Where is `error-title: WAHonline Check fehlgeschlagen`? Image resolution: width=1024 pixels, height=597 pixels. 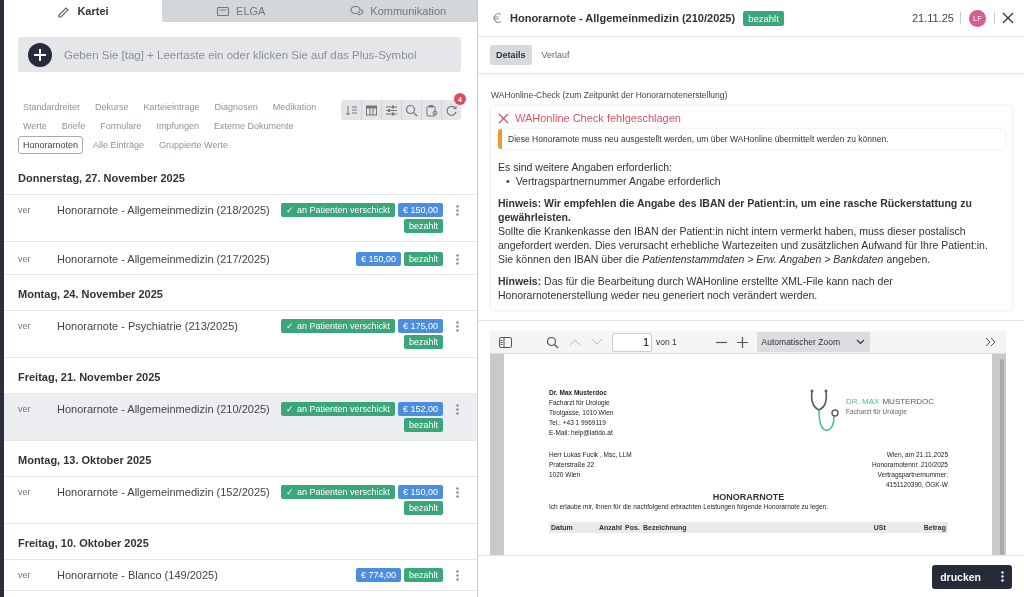 error-title: WAHonline Check fehlgeschlagen is located at coordinates (598, 118).